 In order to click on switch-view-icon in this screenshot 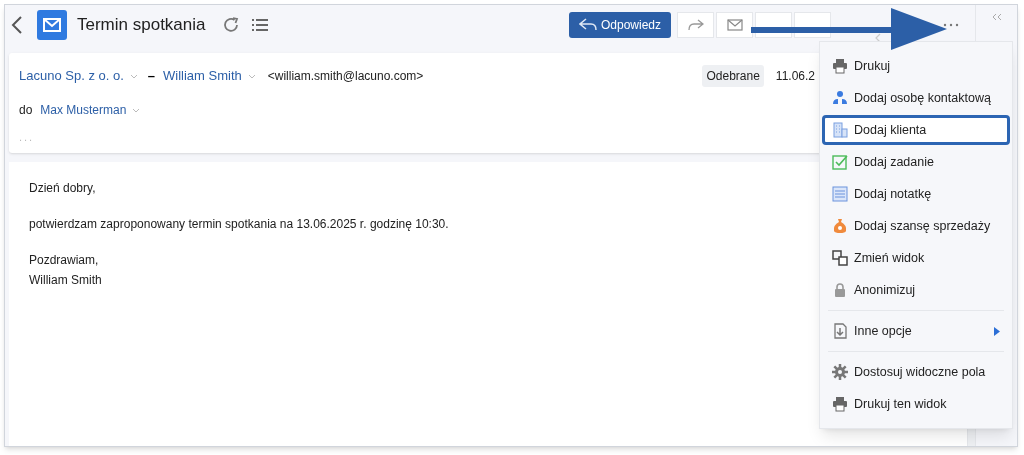, I will do `click(840, 258)`.